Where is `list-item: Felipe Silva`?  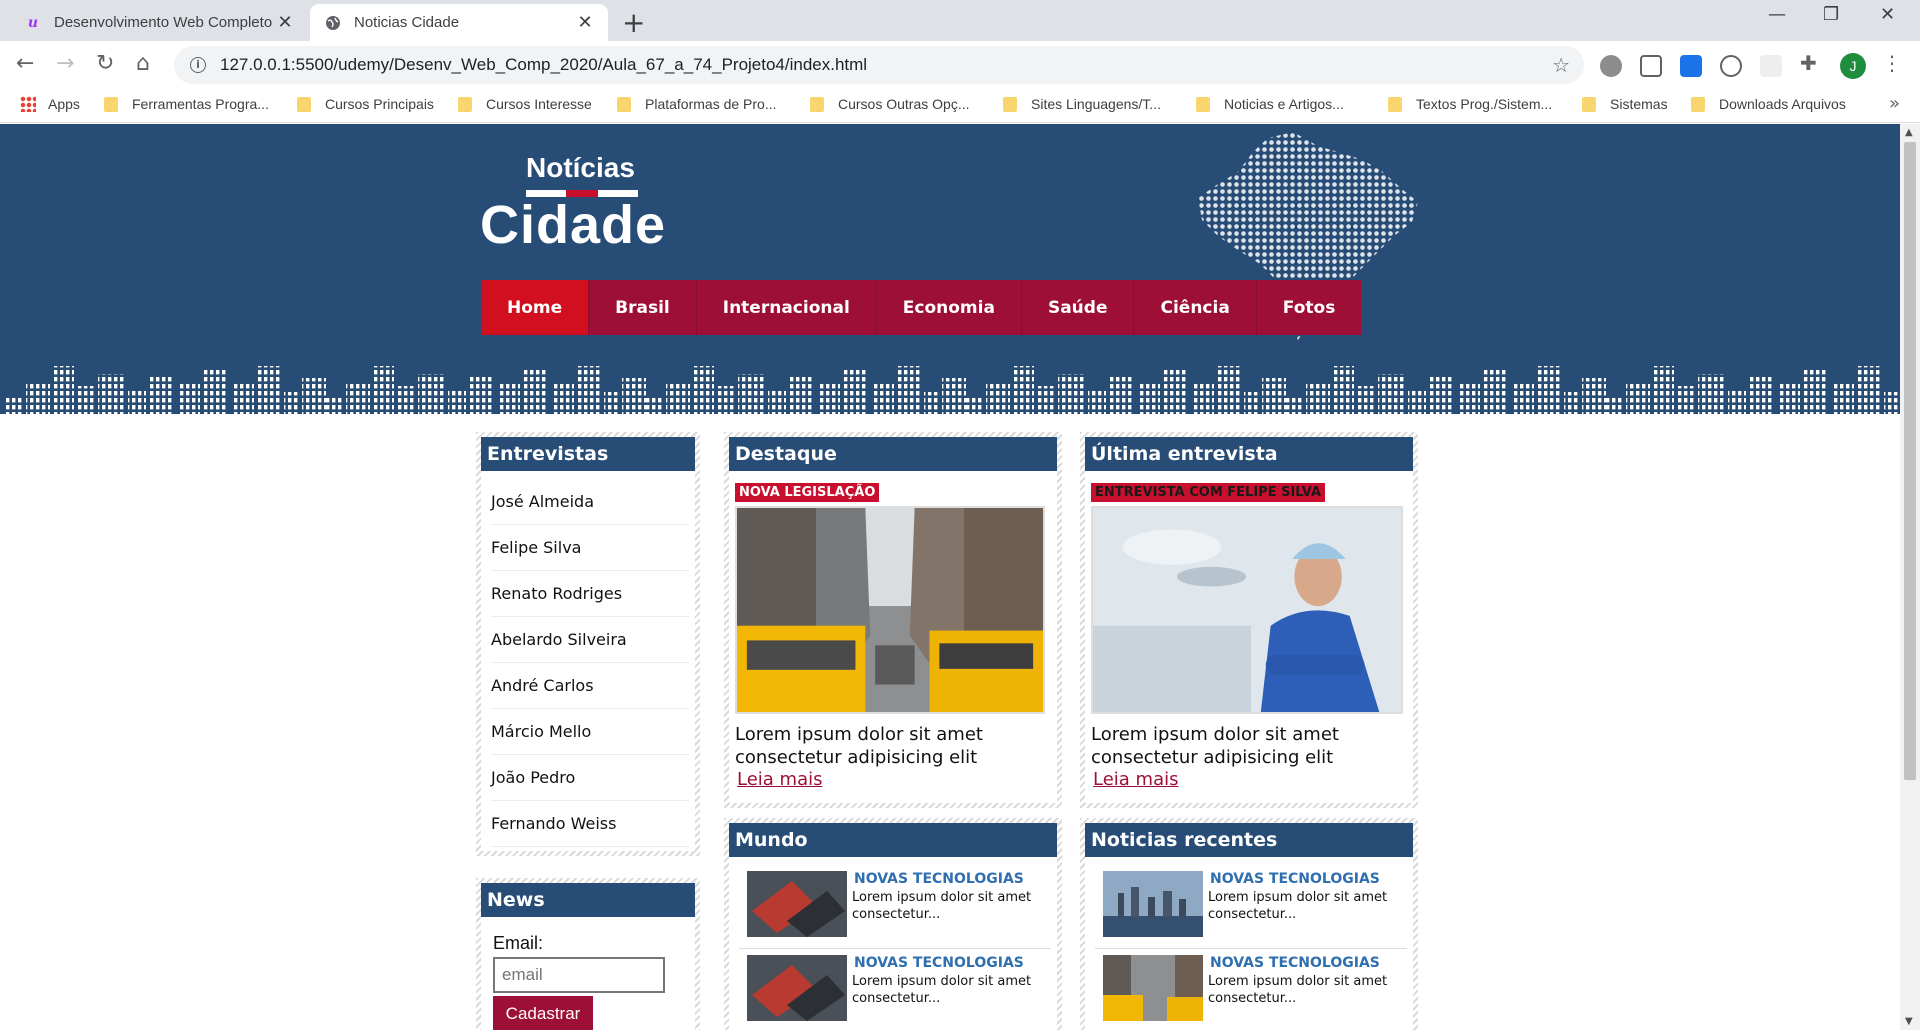
list-item: Felipe Silva is located at coordinates (590, 548).